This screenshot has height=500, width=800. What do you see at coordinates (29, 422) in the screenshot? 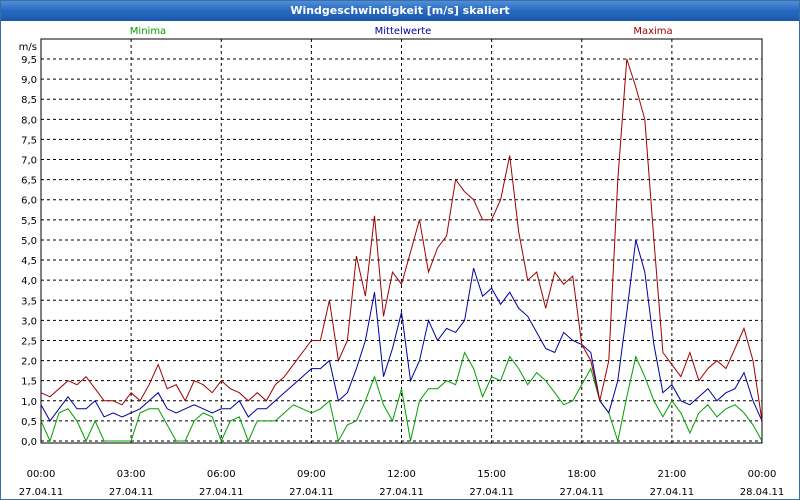
I see `y-tick-label: 0,5` at bounding box center [29, 422].